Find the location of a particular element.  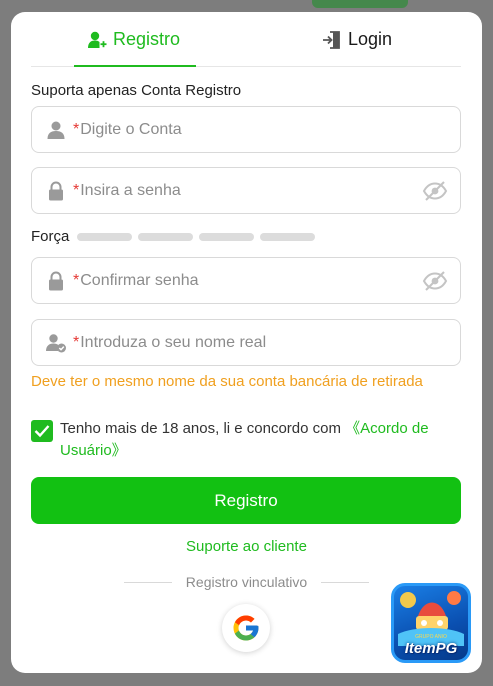

backdrop-element is located at coordinates (360, 4).